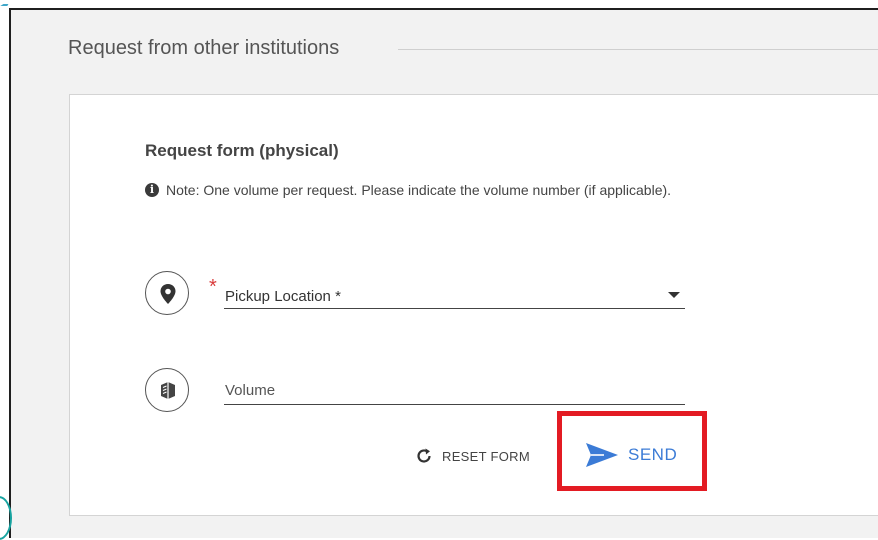 The width and height of the screenshot is (878, 540). I want to click on pickup-location-select: Pickup Location *, so click(454, 296).